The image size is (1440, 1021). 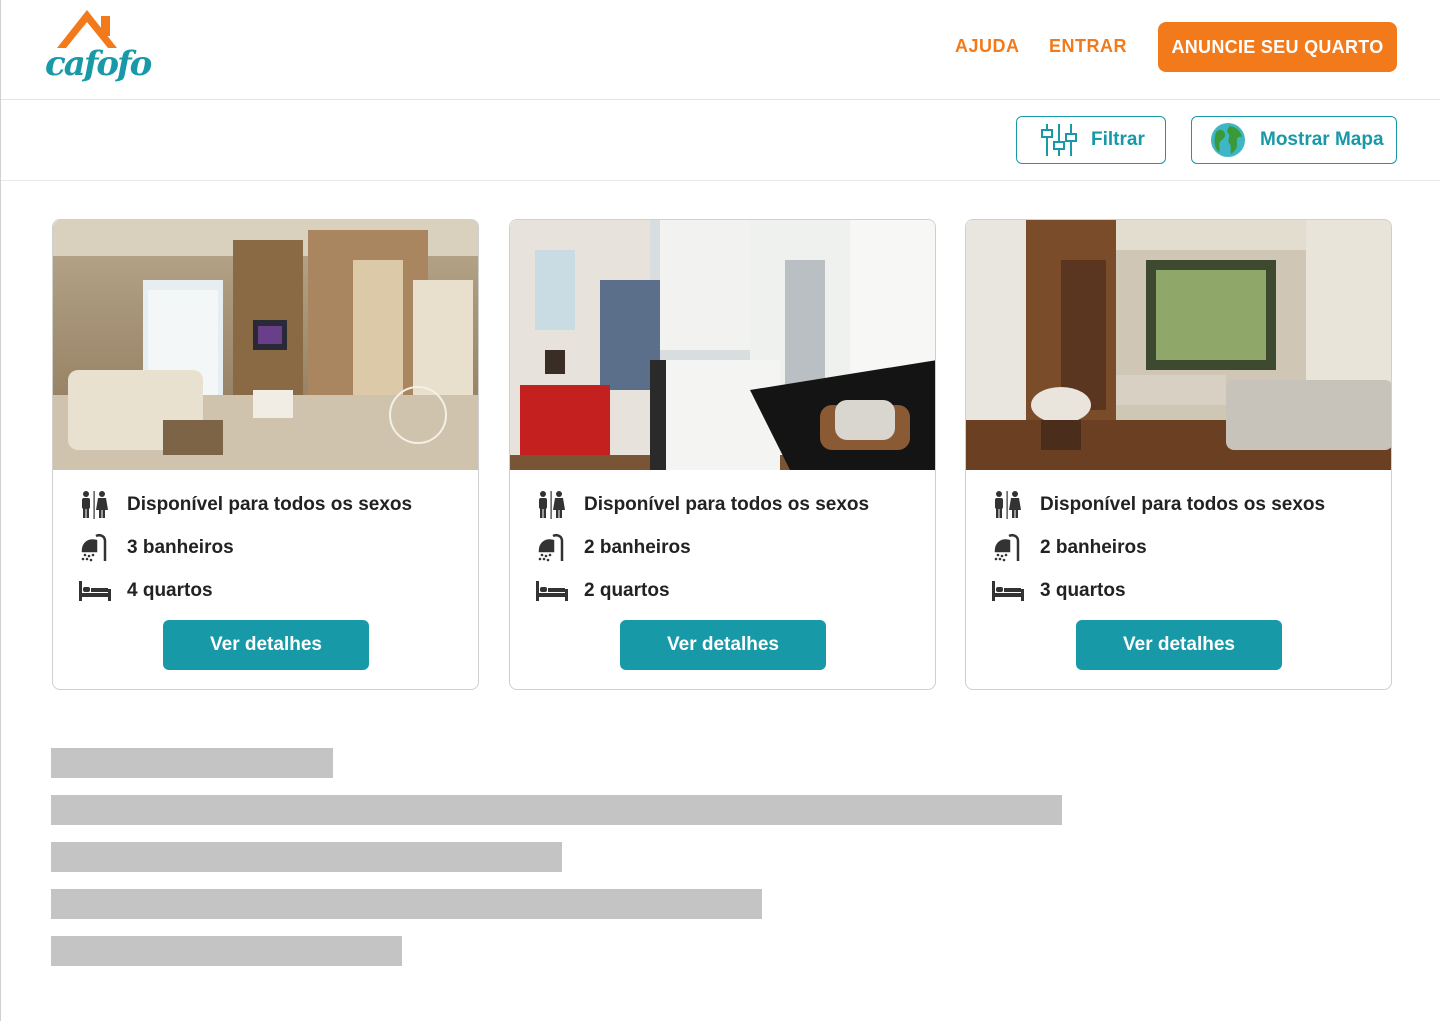 What do you see at coordinates (98, 64) in the screenshot?
I see `logo-text: cafofo` at bounding box center [98, 64].